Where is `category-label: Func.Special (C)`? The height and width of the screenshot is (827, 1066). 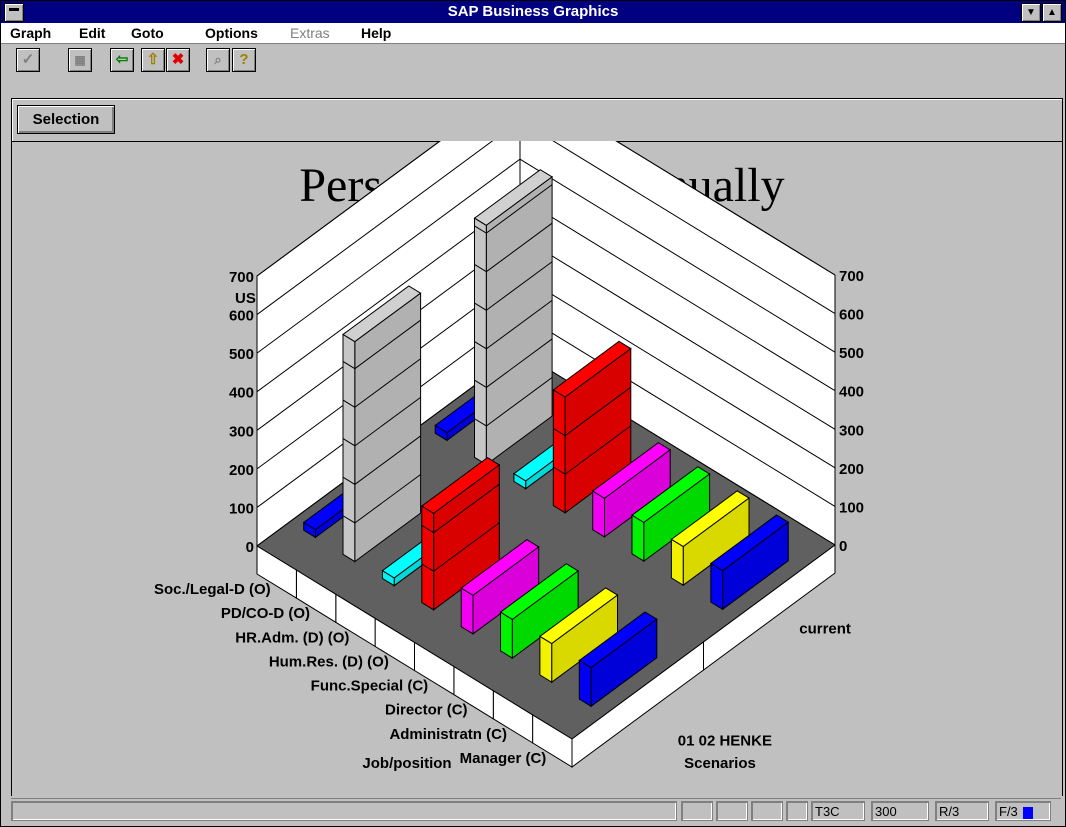 category-label: Func.Special (C) is located at coordinates (370, 686).